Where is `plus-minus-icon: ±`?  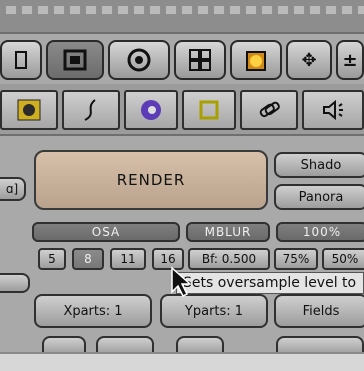
plus-minus-icon: ± is located at coordinates (350, 60).